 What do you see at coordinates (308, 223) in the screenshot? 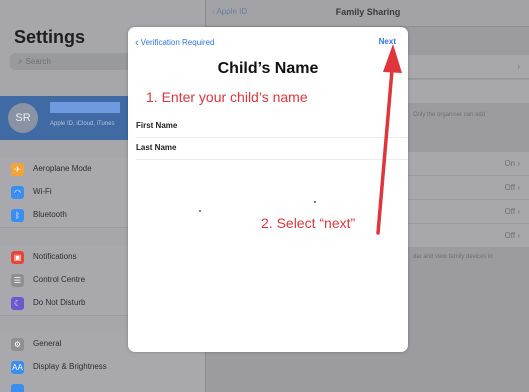
I see `annotation-step-2: 2. Select “next”` at bounding box center [308, 223].